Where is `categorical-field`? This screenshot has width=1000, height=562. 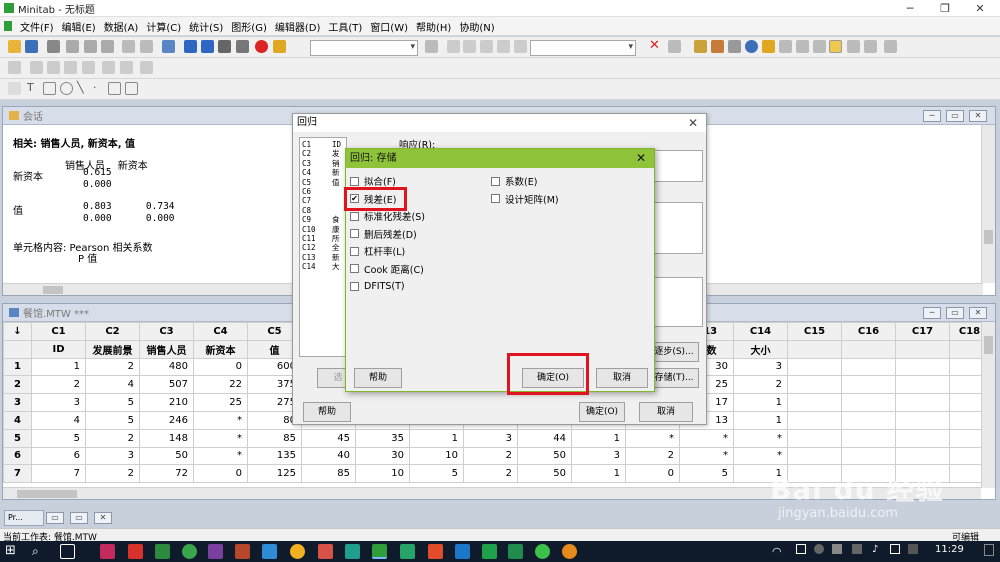
categorical-field is located at coordinates (678, 302).